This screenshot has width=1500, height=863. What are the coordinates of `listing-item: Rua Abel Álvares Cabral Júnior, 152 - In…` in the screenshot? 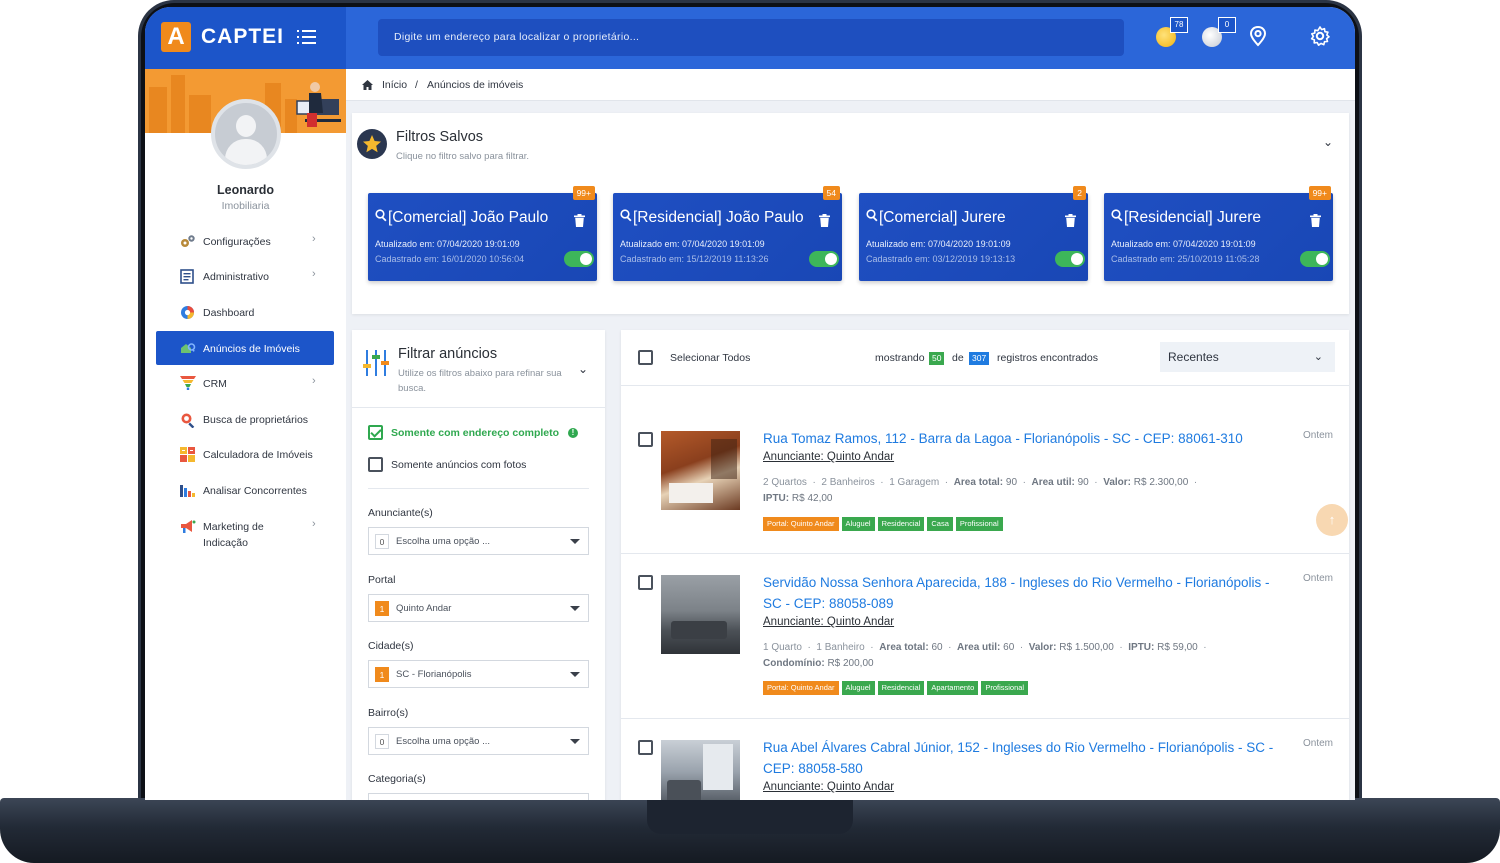 It's located at (985, 759).